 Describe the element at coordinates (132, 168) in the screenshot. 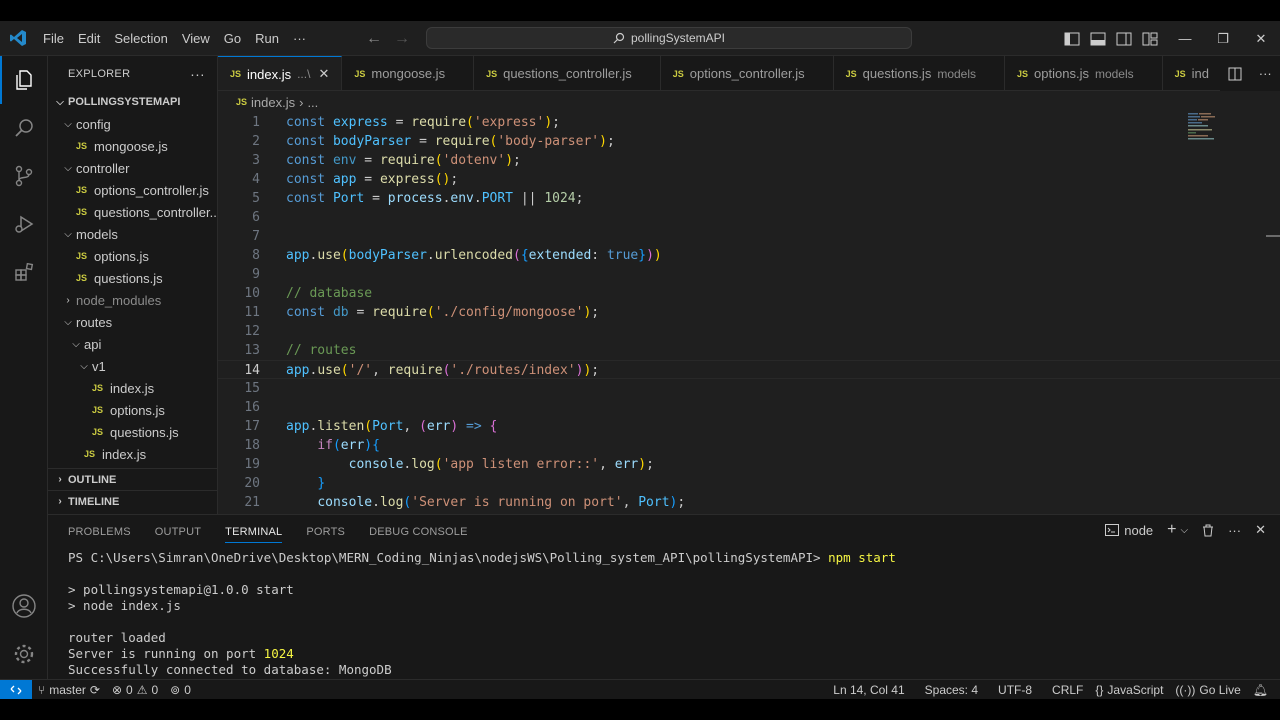

I see `tree-folder: ⌵ controller` at that location.